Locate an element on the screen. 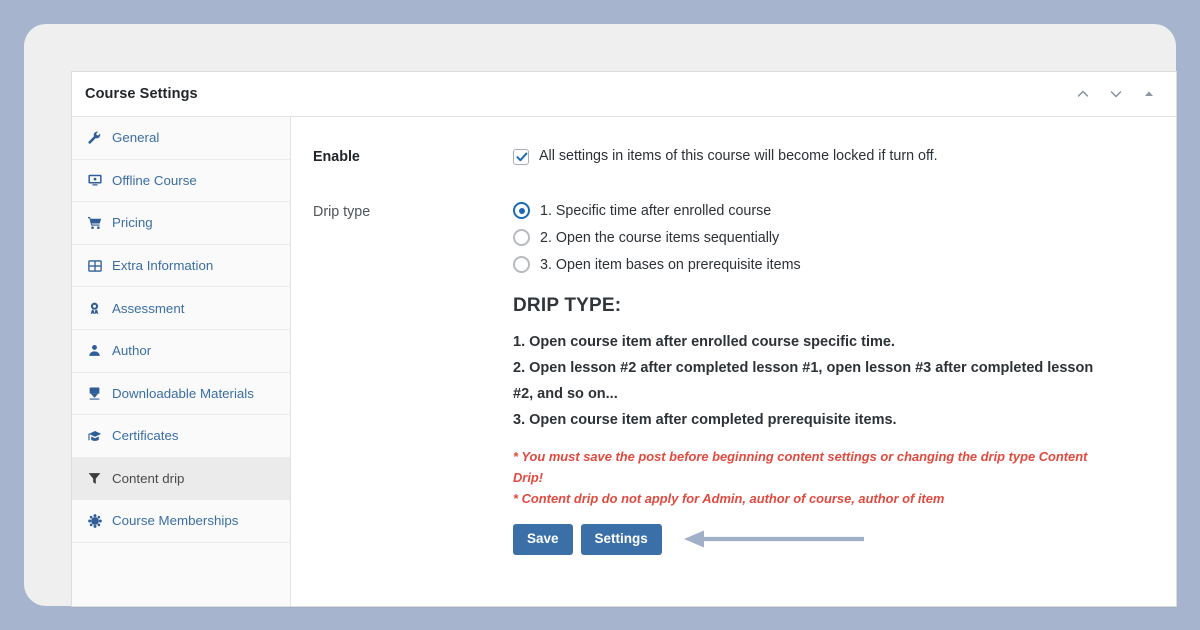 Image resolution: width=1200 pixels, height=630 pixels. toggle-panel-icon is located at coordinates (1149, 94).